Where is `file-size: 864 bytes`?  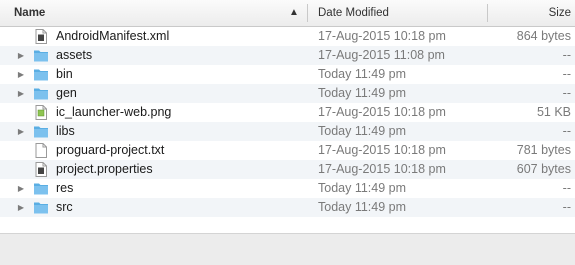
file-size: 864 bytes is located at coordinates (543, 36).